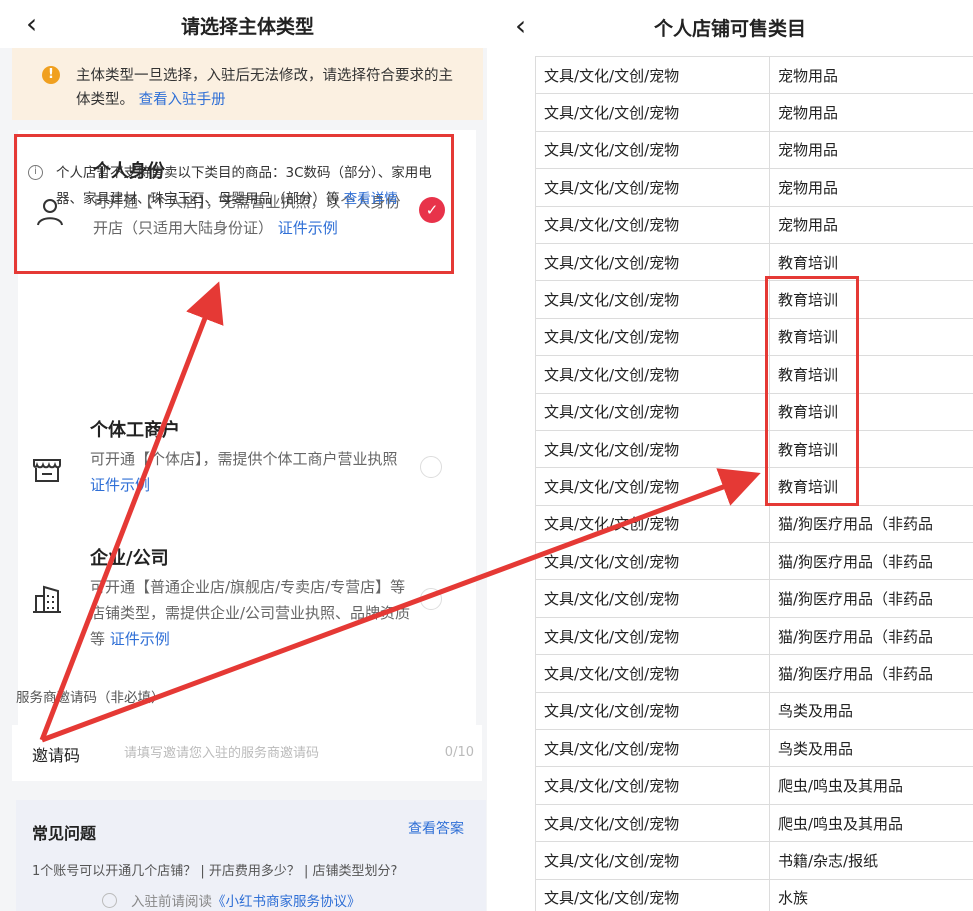 Image resolution: width=973 pixels, height=911 pixels. I want to click on table-row: 文具/文化/文创/宠物 书籍/杂志/报纸, so click(754, 860).